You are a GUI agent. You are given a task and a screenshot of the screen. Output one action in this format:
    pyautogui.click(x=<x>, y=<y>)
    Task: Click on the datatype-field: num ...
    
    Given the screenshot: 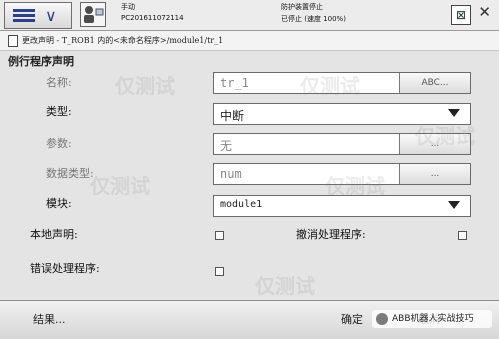 What is the action you would take?
    pyautogui.click(x=342, y=174)
    